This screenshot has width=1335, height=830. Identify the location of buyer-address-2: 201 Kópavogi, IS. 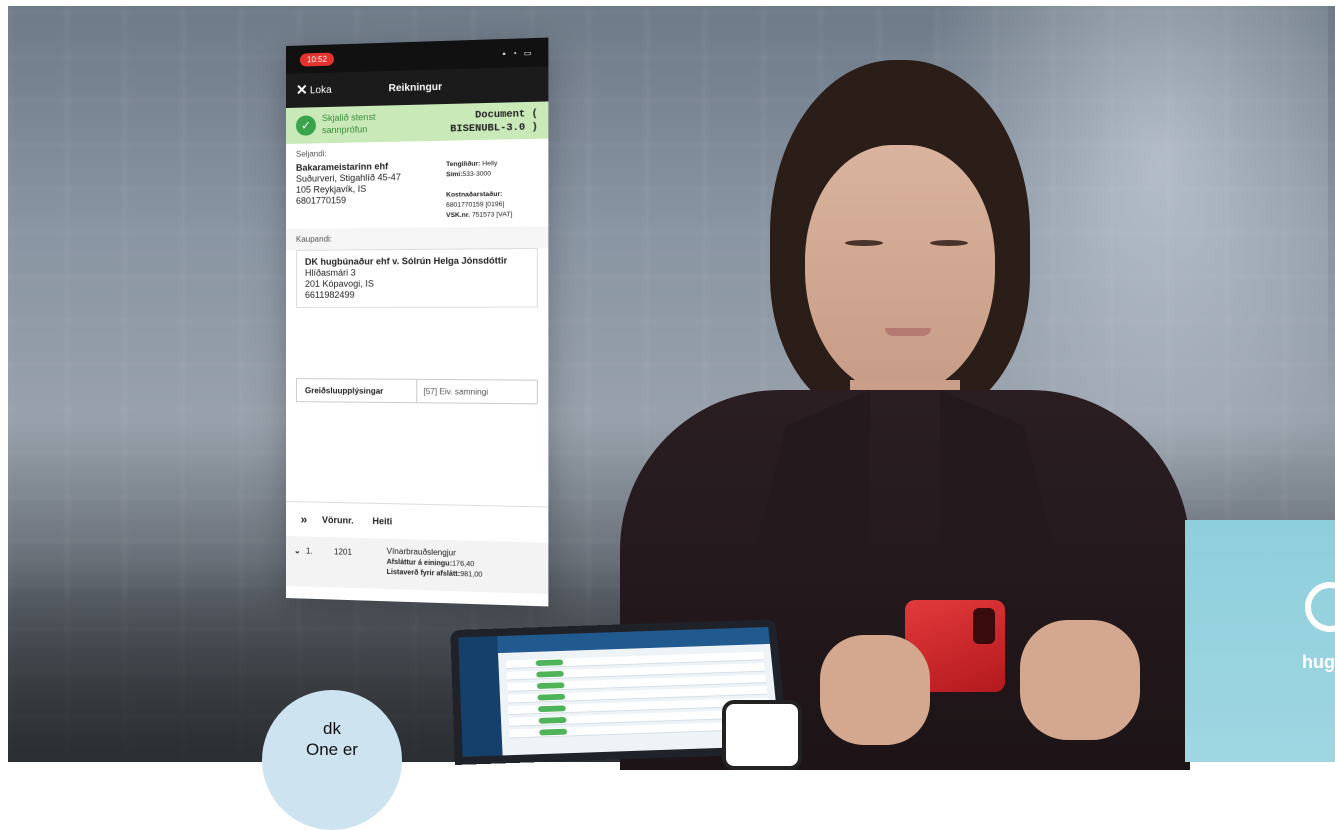
(416, 284).